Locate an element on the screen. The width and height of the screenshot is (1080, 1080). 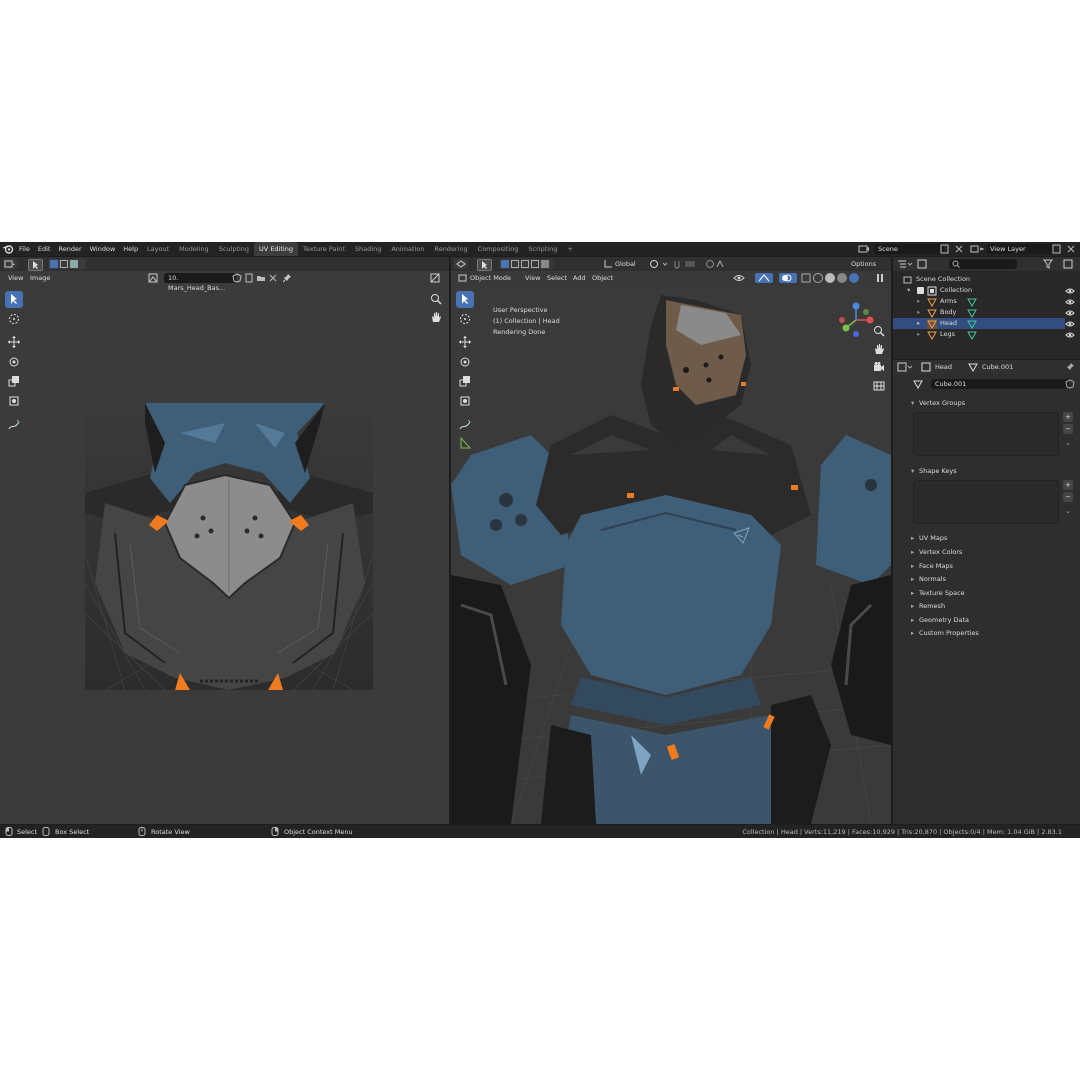
gizmo-toggle-icon is located at coordinates (764, 278).